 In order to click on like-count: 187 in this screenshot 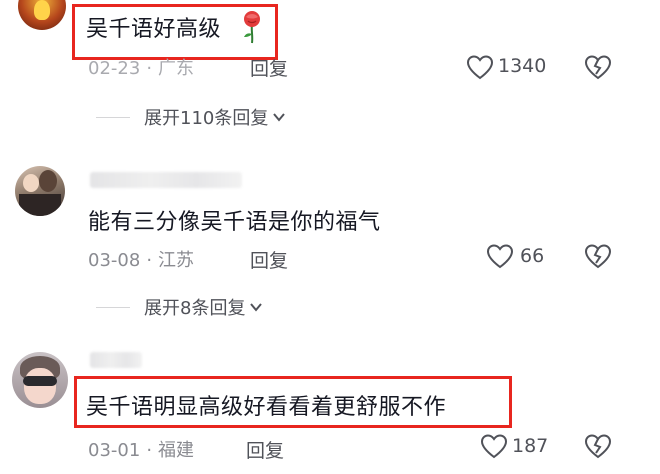, I will do `click(530, 446)`.